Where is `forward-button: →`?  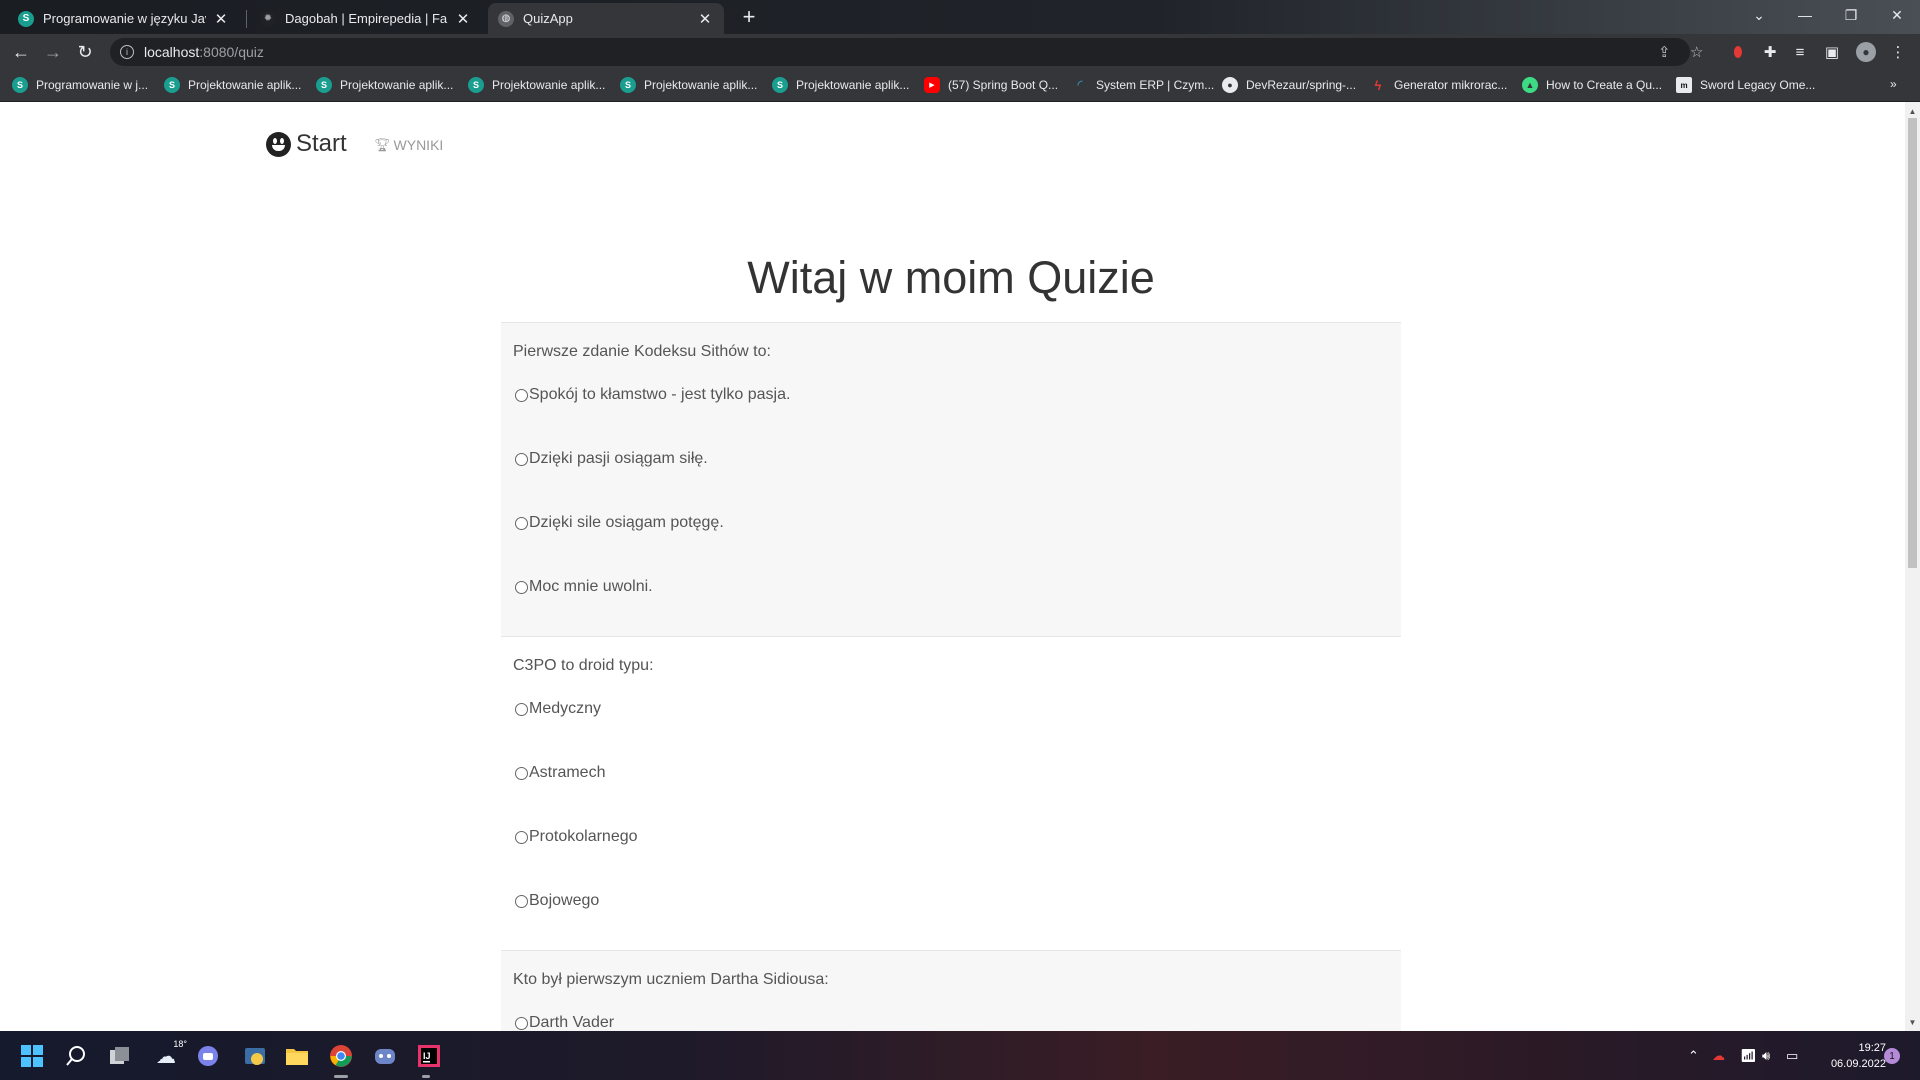 forward-button: → is located at coordinates (53, 52).